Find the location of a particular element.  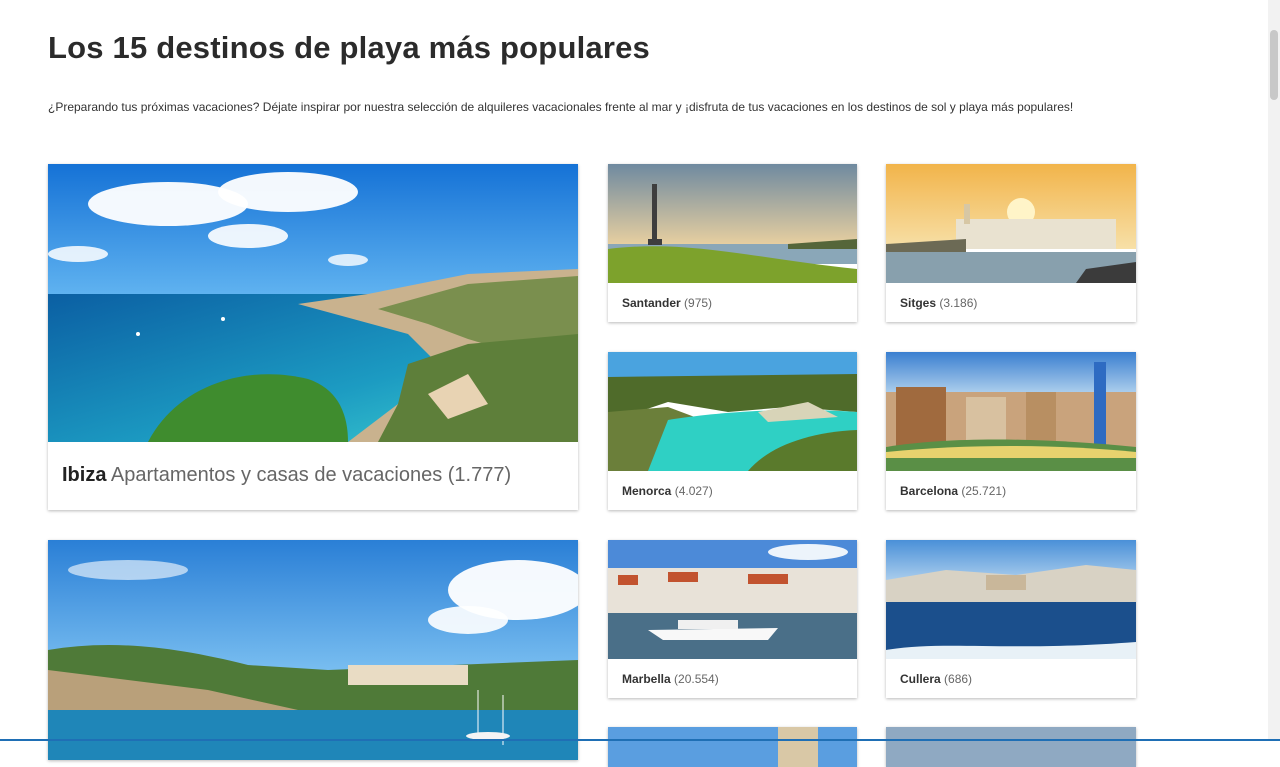

destination-card-marbella: Marbella (20.554) is located at coordinates (732, 619).